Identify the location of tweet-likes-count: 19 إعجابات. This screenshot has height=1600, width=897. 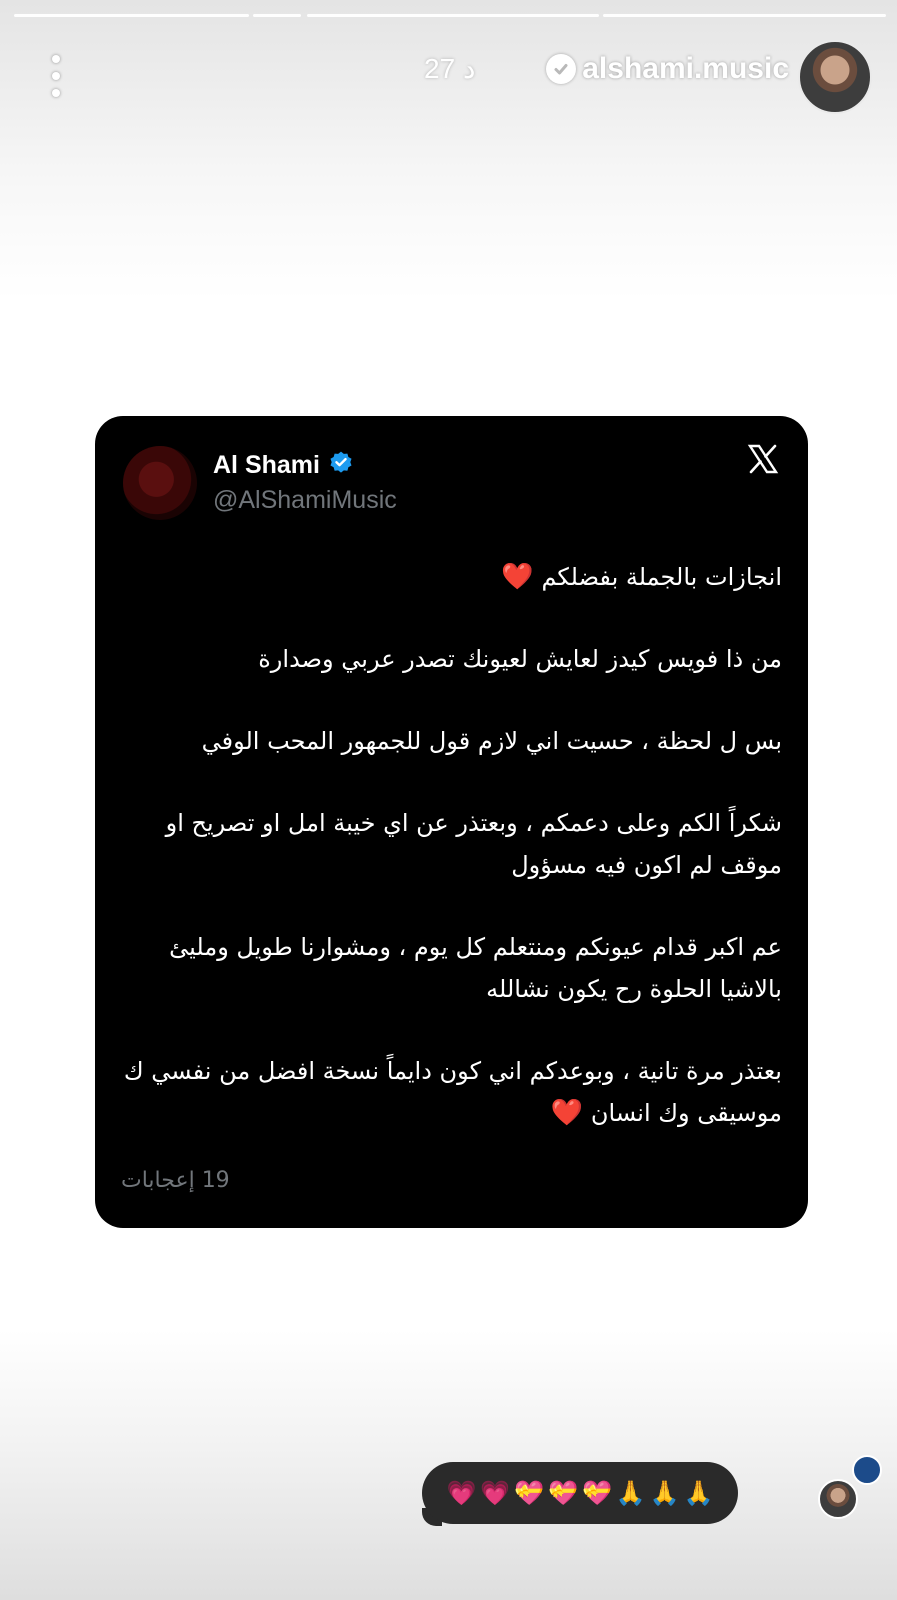
(175, 1180).